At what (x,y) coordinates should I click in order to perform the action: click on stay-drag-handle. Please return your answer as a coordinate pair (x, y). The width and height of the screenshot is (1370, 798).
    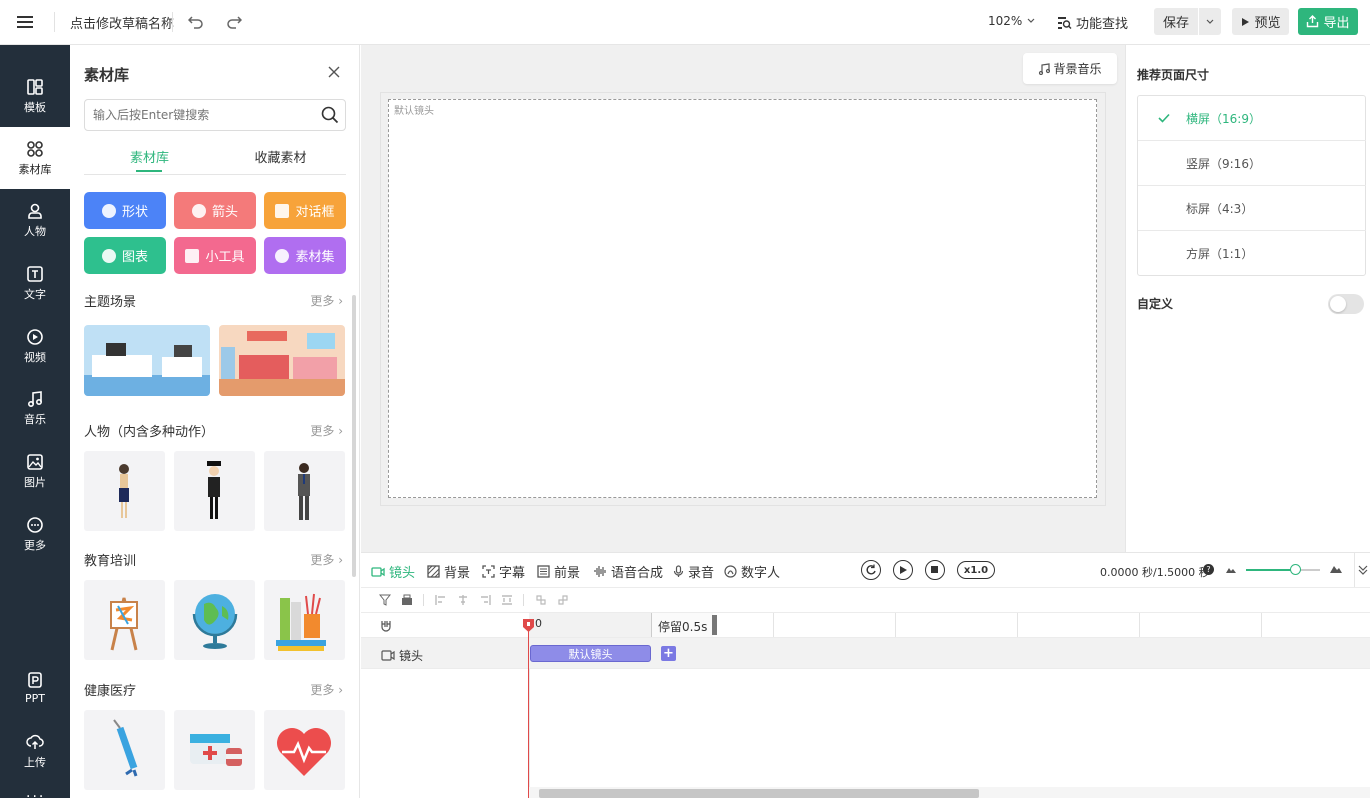
    Looking at the image, I should click on (714, 625).